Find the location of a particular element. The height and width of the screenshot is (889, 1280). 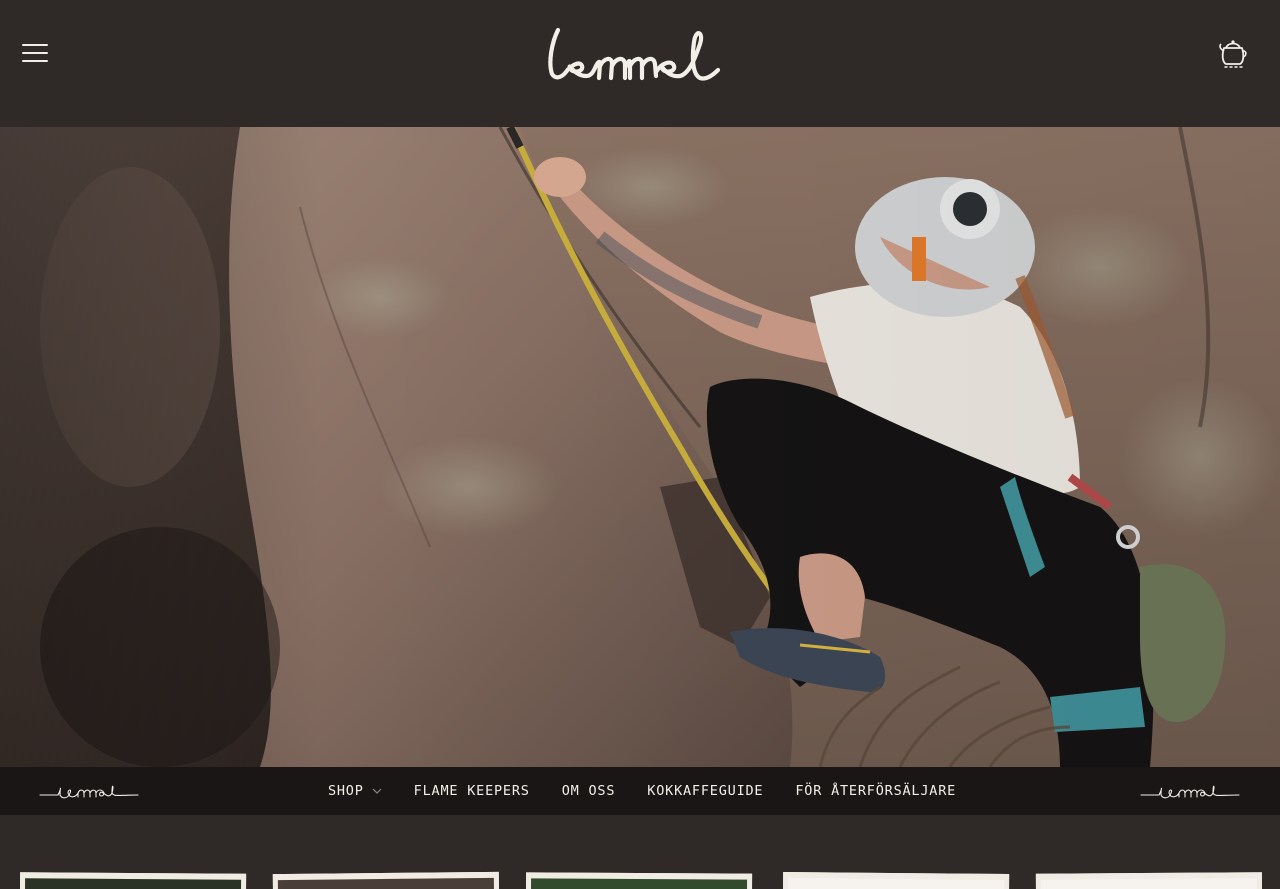

nav-item-shop: SHOP is located at coordinates (355, 791).